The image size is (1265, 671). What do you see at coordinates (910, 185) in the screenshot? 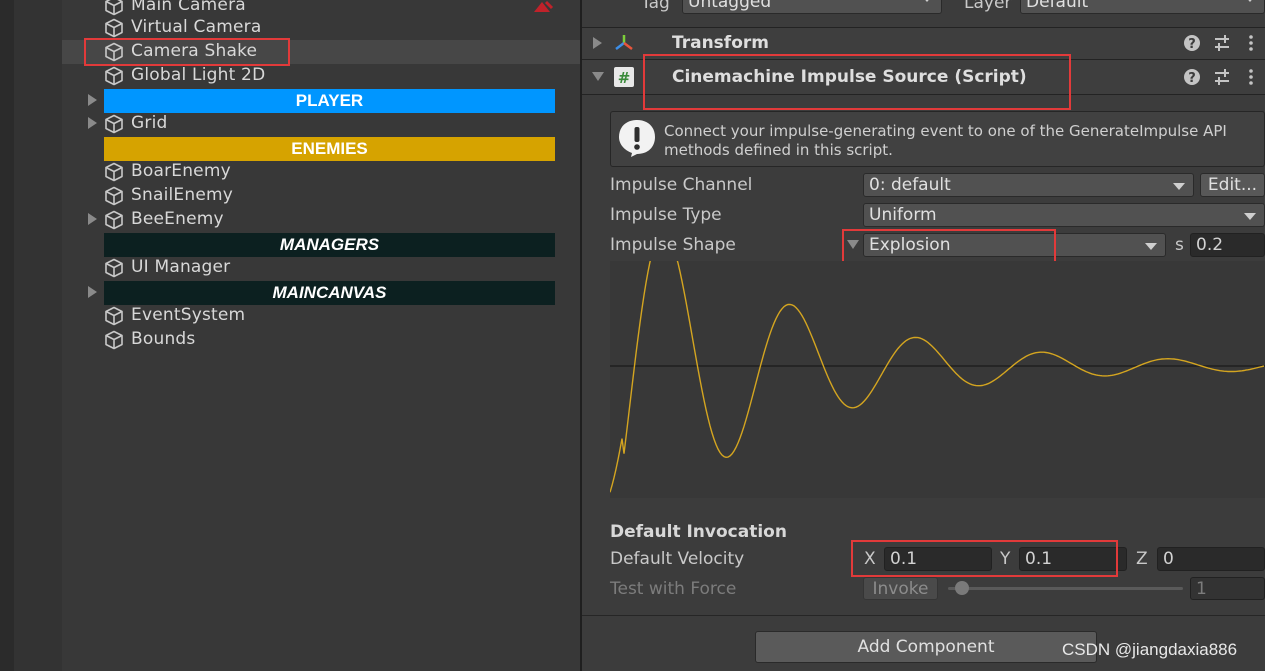
I see `impulse-channel-value: 0: default` at bounding box center [910, 185].